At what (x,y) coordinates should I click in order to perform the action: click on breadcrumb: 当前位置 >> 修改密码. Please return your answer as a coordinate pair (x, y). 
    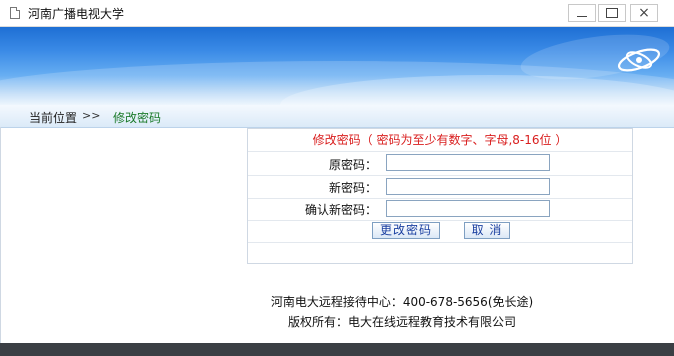
    Looking at the image, I should click on (337, 116).